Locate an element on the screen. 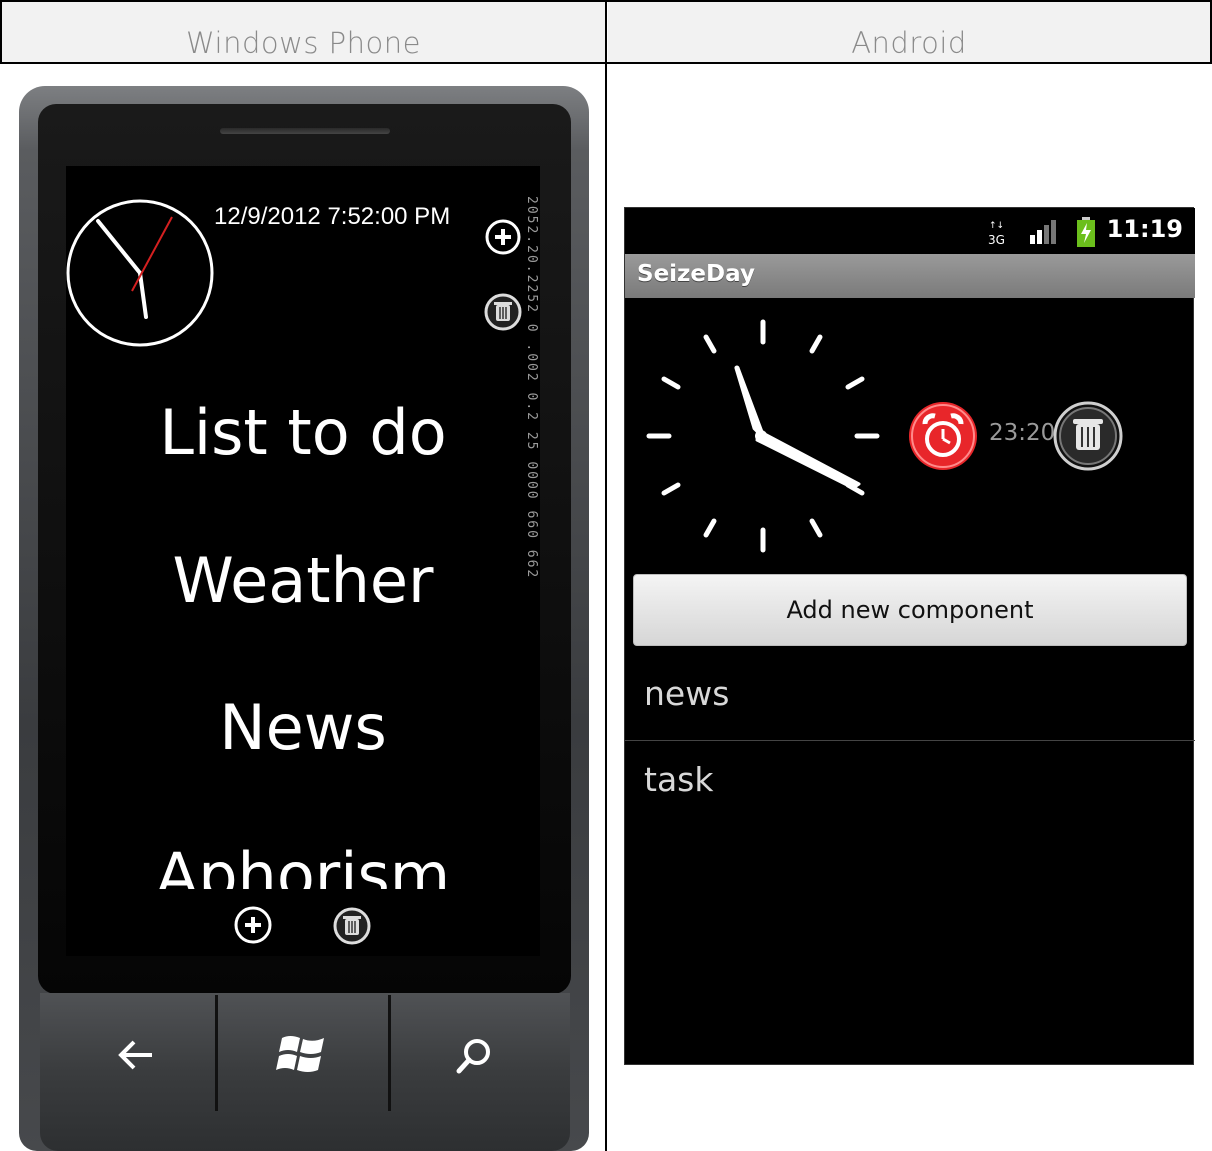 This screenshot has width=1212, height=1151. header-windows-phone: Windows Phone is located at coordinates (303, 32).